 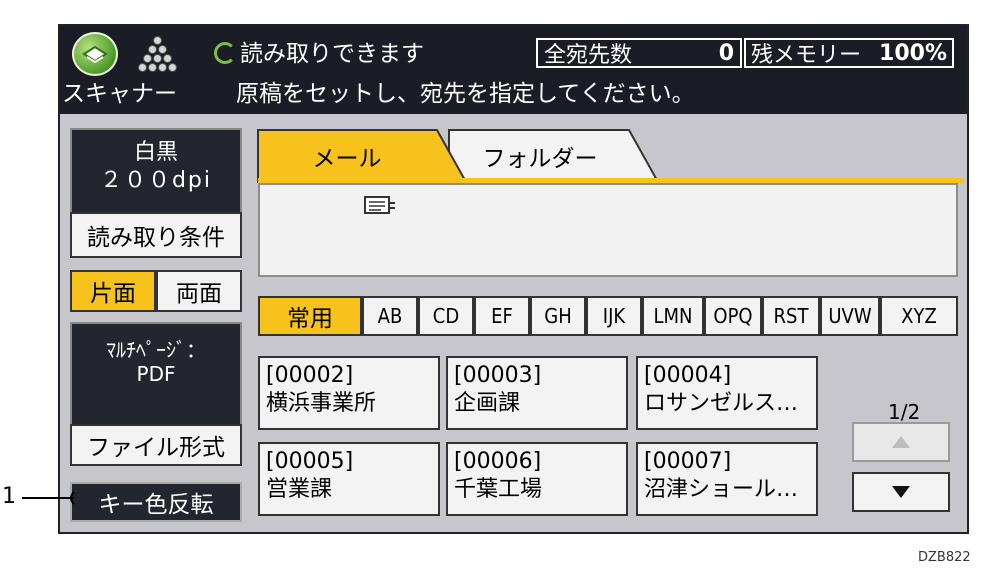 What do you see at coordinates (113, 291) in the screenshot?
I see `simplex-button: 片面` at bounding box center [113, 291].